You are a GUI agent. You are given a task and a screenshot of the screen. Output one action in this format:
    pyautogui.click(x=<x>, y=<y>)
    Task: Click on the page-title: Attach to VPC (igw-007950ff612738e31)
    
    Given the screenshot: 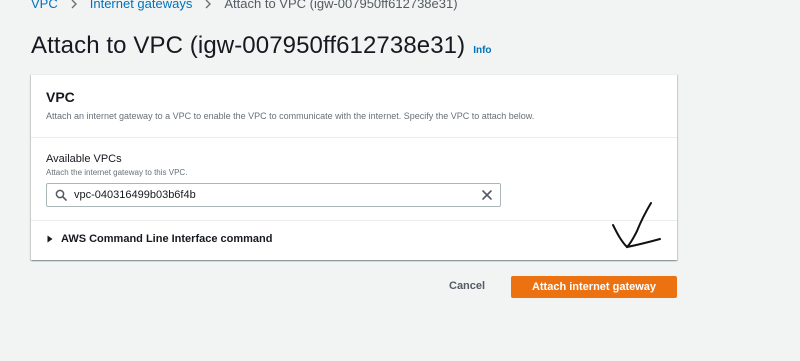 What is the action you would take?
    pyautogui.click(x=248, y=45)
    